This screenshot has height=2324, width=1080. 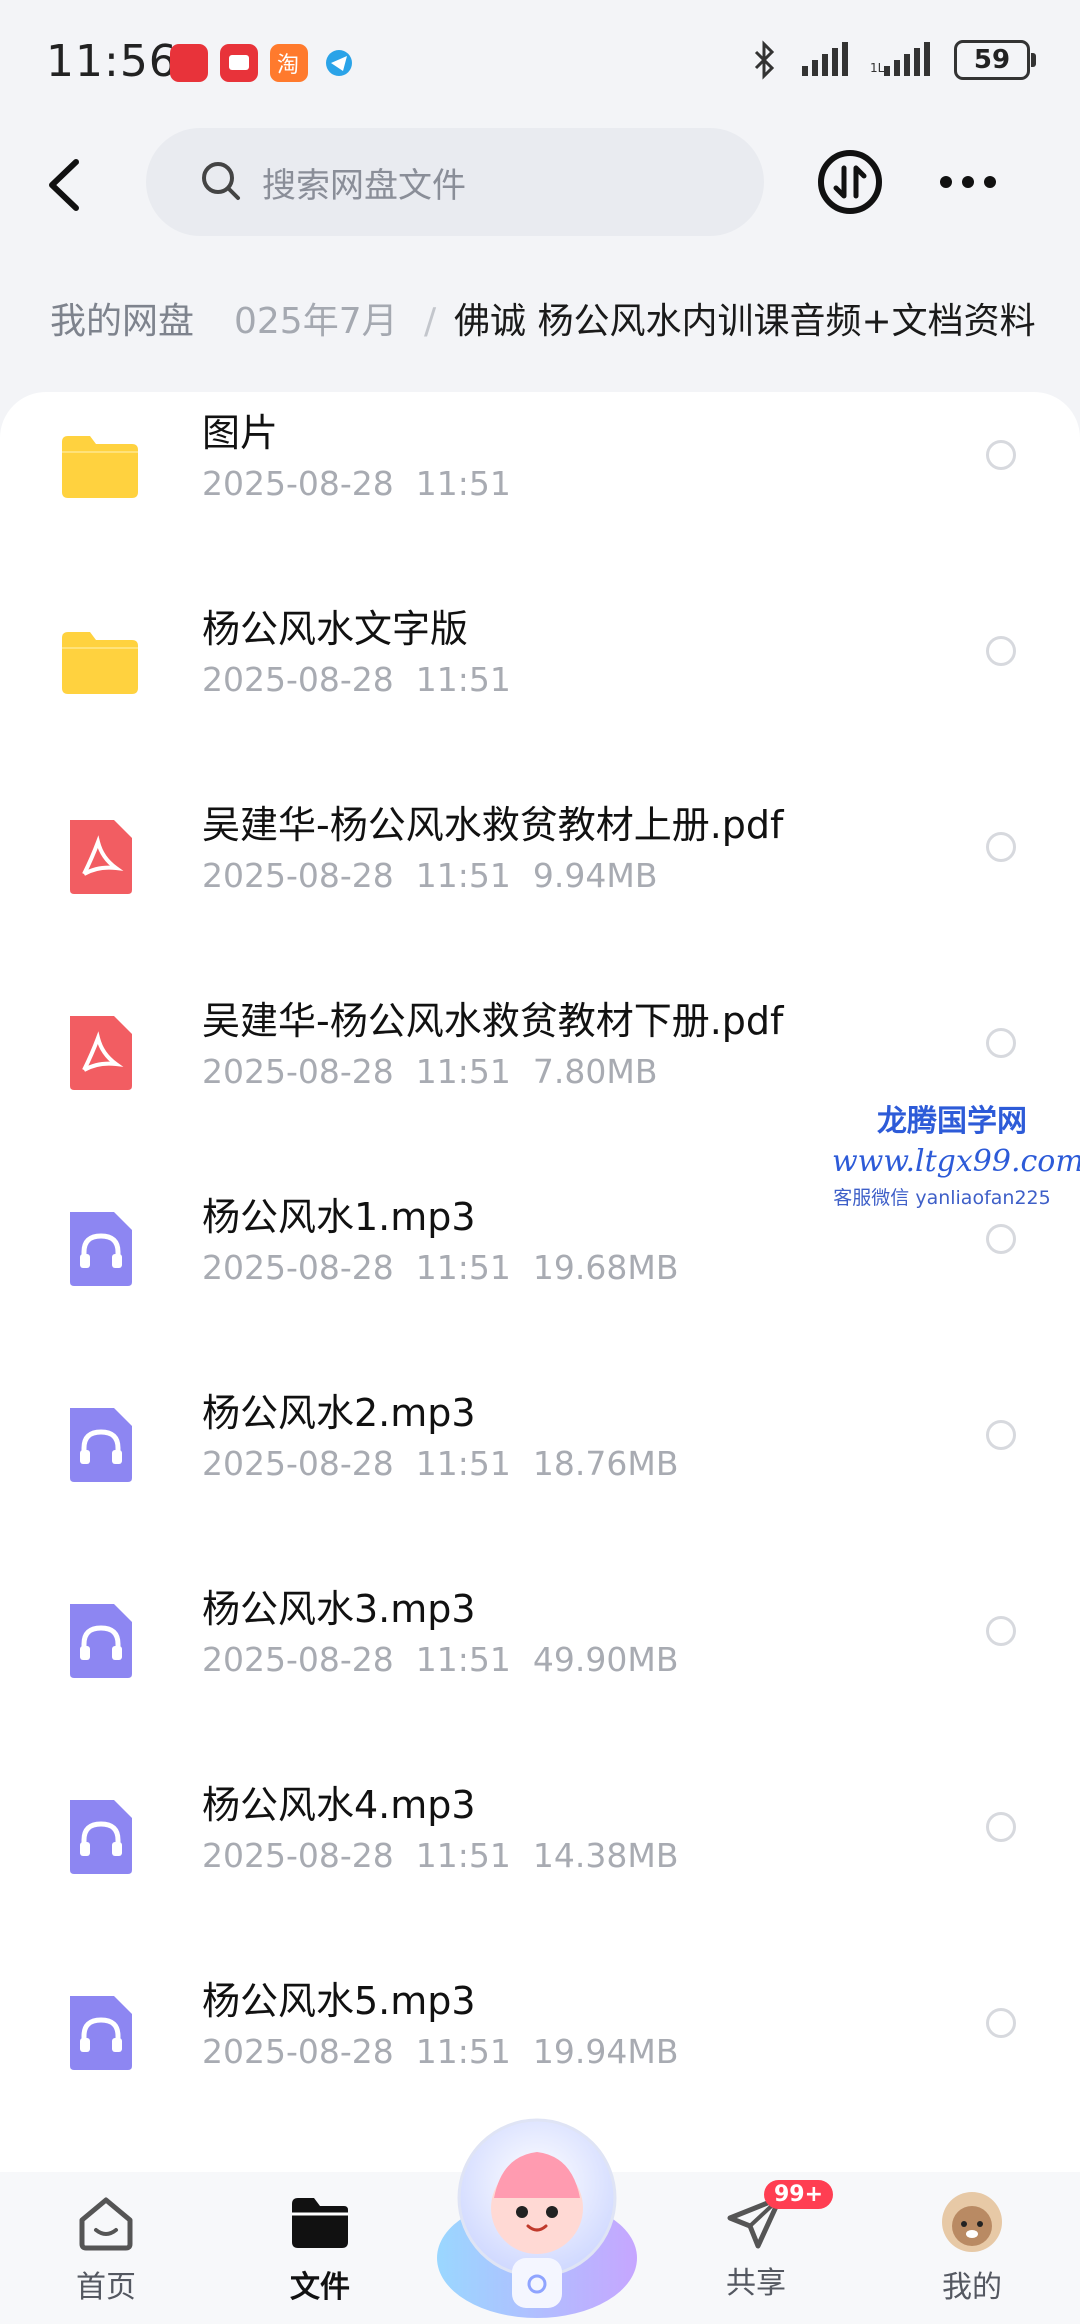 What do you see at coordinates (493, 825) in the screenshot?
I see `file-name: 吴建华-杨公风水救贫教材上册.pdf` at bounding box center [493, 825].